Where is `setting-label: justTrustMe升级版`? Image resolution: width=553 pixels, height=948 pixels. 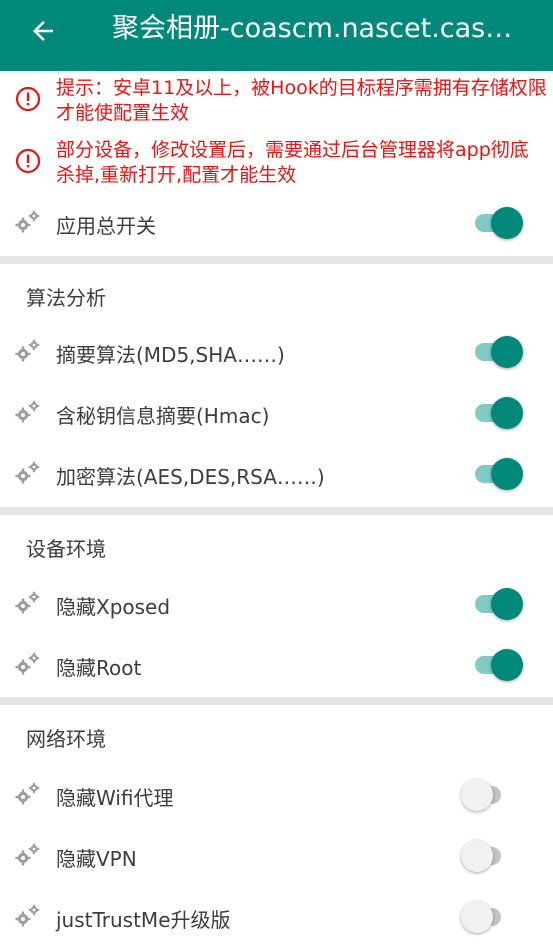
setting-label: justTrustMe升级版 is located at coordinates (143, 920).